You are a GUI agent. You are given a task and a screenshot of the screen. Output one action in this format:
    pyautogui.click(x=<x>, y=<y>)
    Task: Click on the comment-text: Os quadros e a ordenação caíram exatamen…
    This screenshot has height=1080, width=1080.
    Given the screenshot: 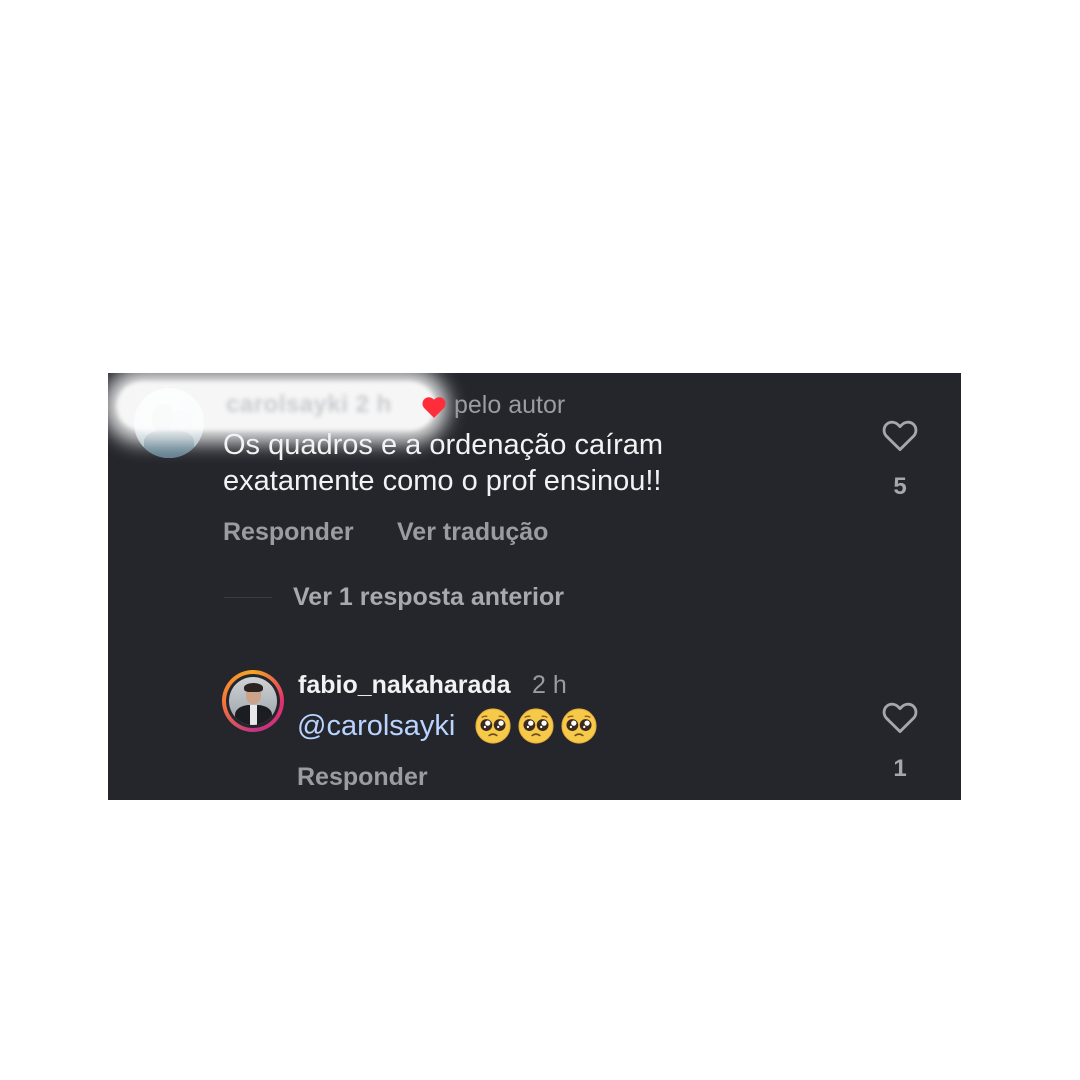 What is the action you would take?
    pyautogui.click(x=443, y=463)
    